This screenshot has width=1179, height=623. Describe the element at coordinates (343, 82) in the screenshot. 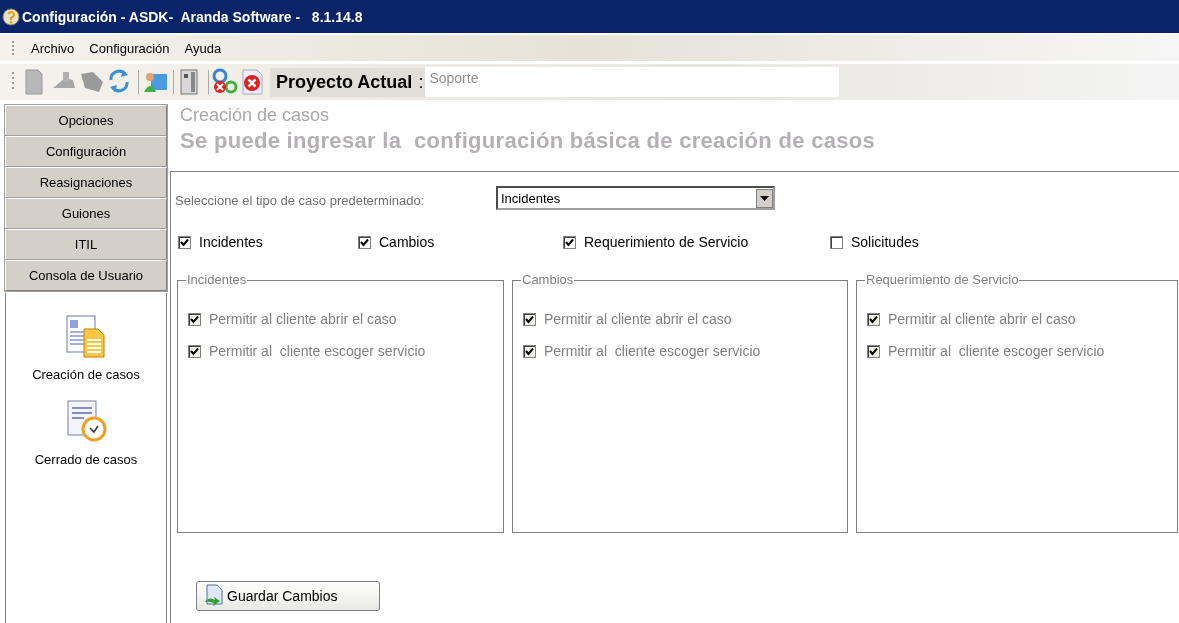

I see `project-label: Proyecto Actual` at that location.